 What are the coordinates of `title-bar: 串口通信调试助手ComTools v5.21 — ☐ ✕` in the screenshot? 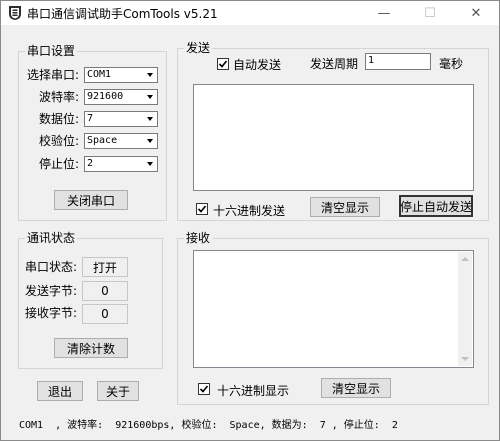 It's located at (250, 13).